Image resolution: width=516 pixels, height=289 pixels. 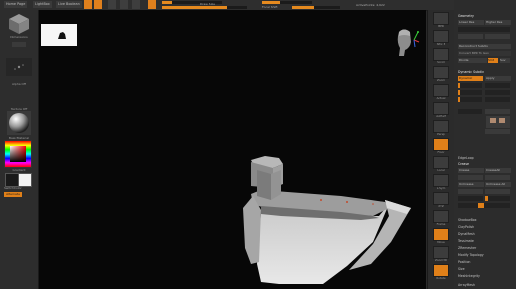 I want to click on xyz-label: XYZ, so click(x=441, y=206).